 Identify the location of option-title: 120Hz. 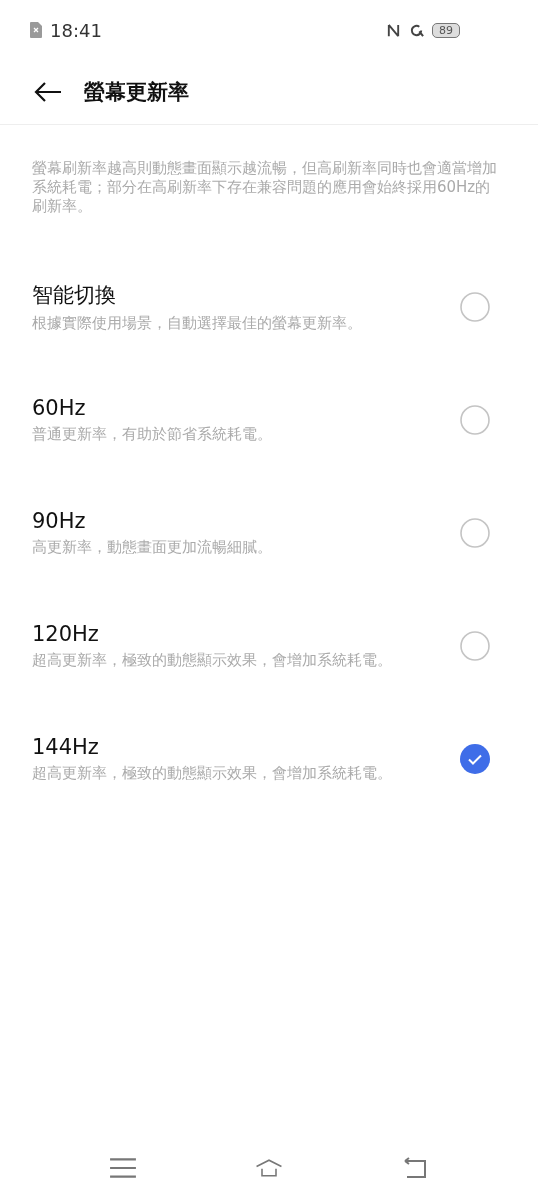
(246, 633).